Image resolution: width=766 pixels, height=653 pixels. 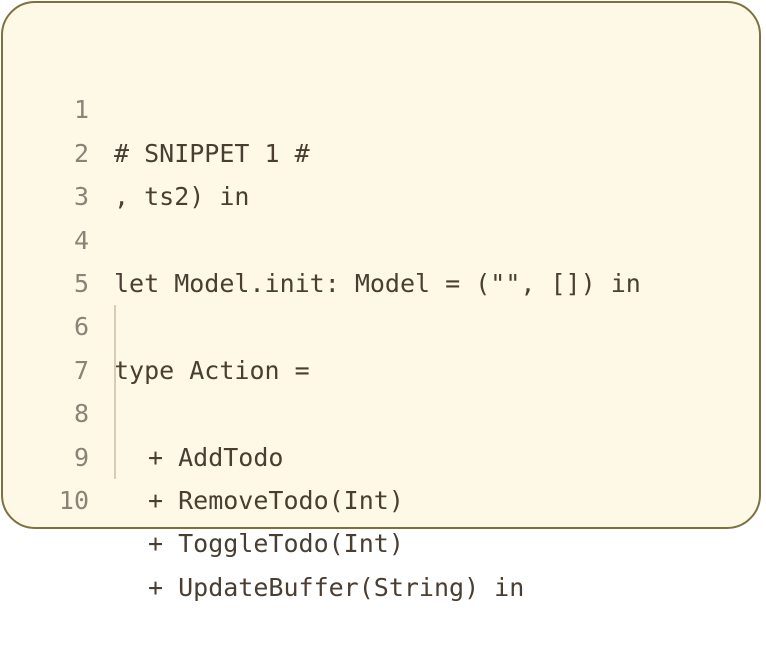 What do you see at coordinates (276, 500) in the screenshot?
I see `line-text: + RemoveTodo(Int)` at bounding box center [276, 500].